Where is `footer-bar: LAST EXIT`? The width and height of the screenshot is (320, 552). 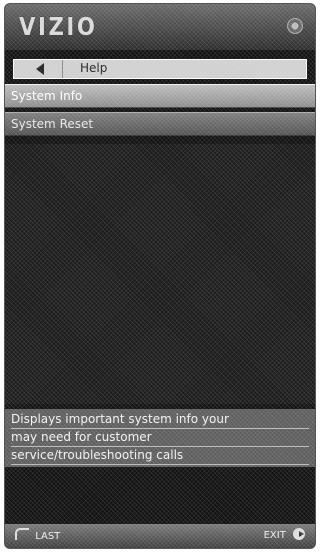 footer-bar: LAST EXIT is located at coordinates (160, 536).